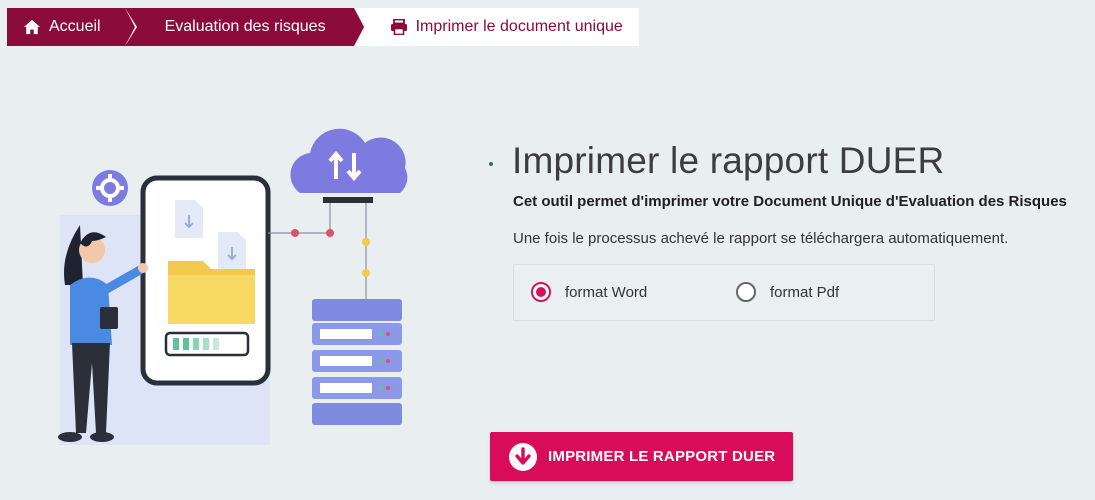 The width and height of the screenshot is (1095, 500). Describe the element at coordinates (110, 188) in the screenshot. I see `gear-icon` at that location.